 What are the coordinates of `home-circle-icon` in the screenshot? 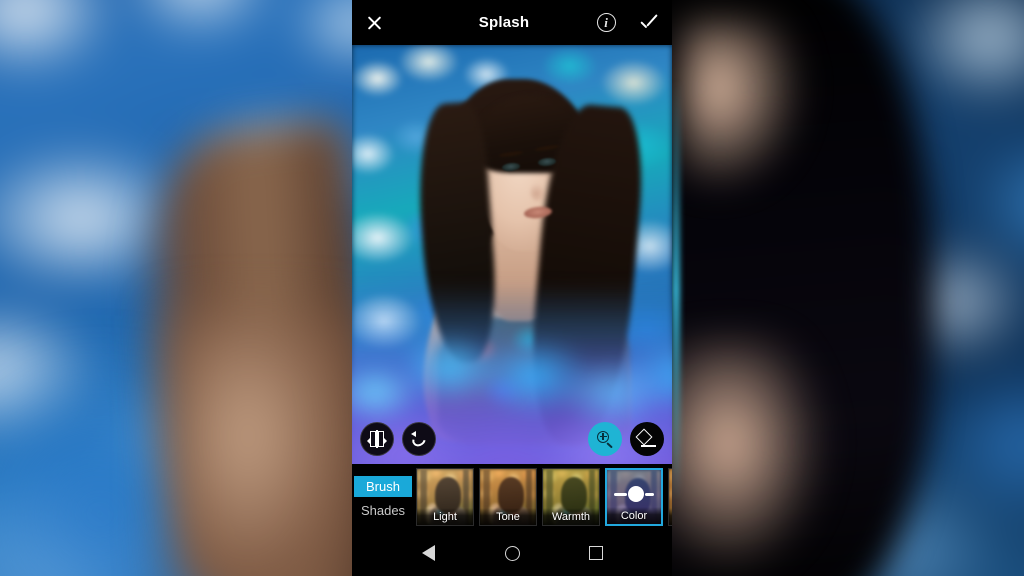 It's located at (512, 553).